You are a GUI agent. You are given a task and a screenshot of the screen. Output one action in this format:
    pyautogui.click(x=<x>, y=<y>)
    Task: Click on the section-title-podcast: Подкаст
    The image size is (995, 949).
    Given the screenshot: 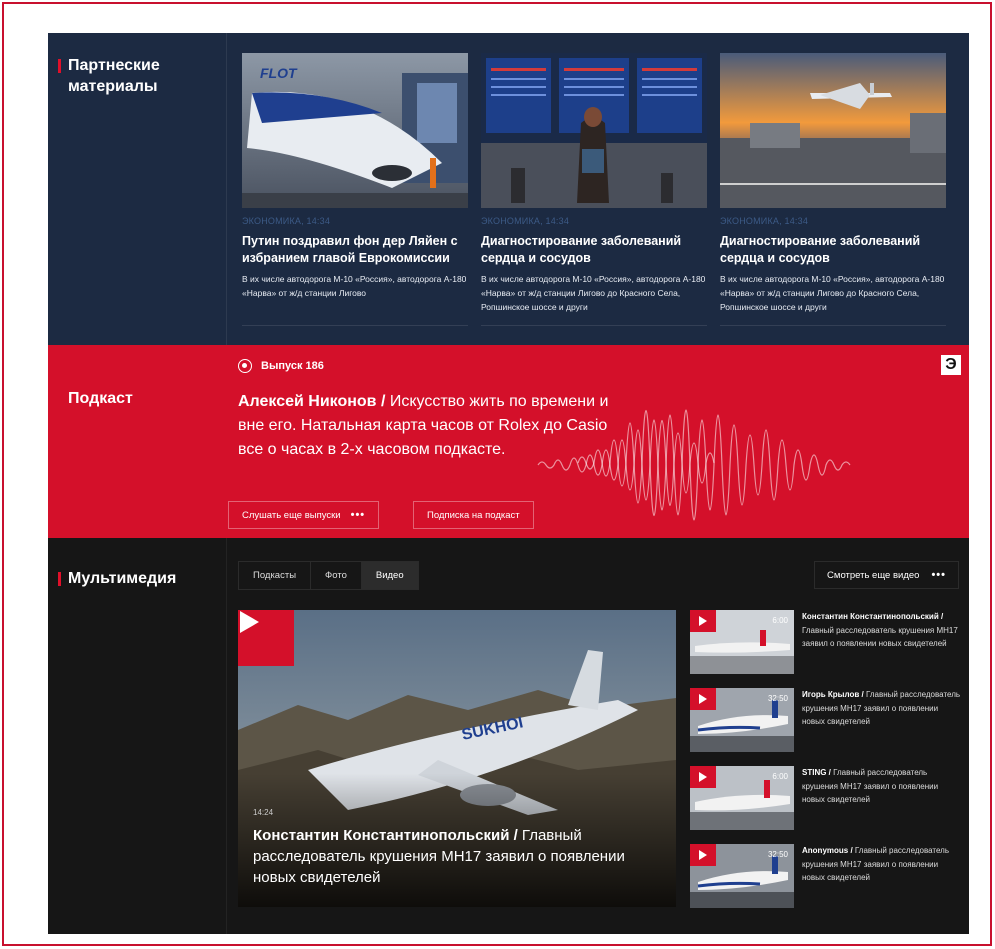 What is the action you would take?
    pyautogui.click(x=100, y=398)
    